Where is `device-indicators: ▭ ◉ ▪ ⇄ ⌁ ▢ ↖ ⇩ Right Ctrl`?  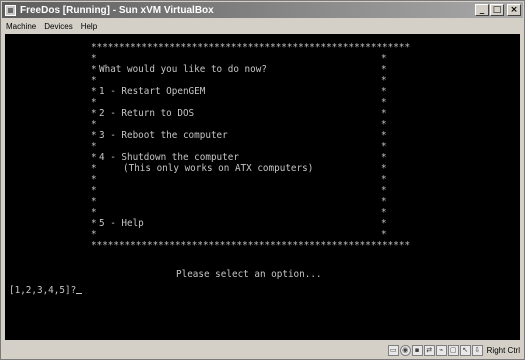 device-indicators: ▭ ◉ ▪ ⇄ ⌁ ▢ ↖ ⇩ Right Ctrl is located at coordinates (453, 350).